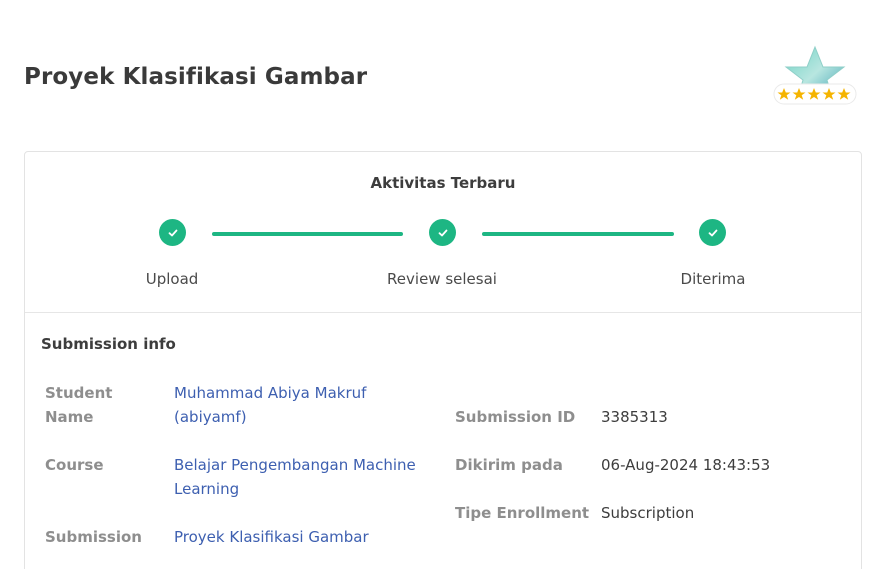 Image resolution: width=886 pixels, height=569 pixels. I want to click on submission-link: Proyek Klasifikasi Gambar, so click(271, 537).